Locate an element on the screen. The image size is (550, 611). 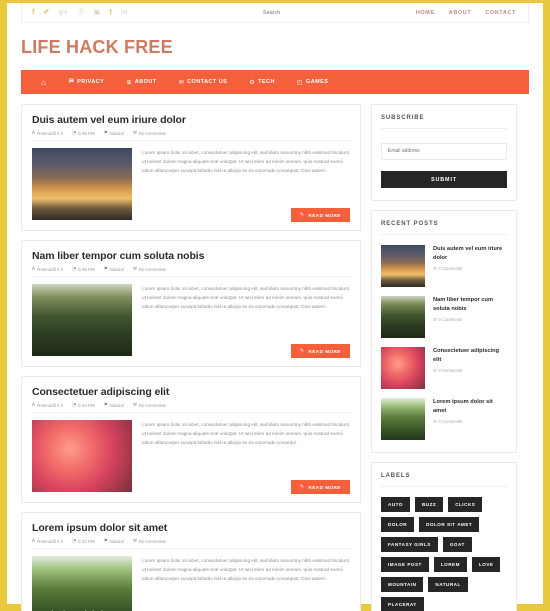
recent-post-item: Lorem ipsum dolor sit amet ✉ 0 Comments is located at coordinates (444, 419).